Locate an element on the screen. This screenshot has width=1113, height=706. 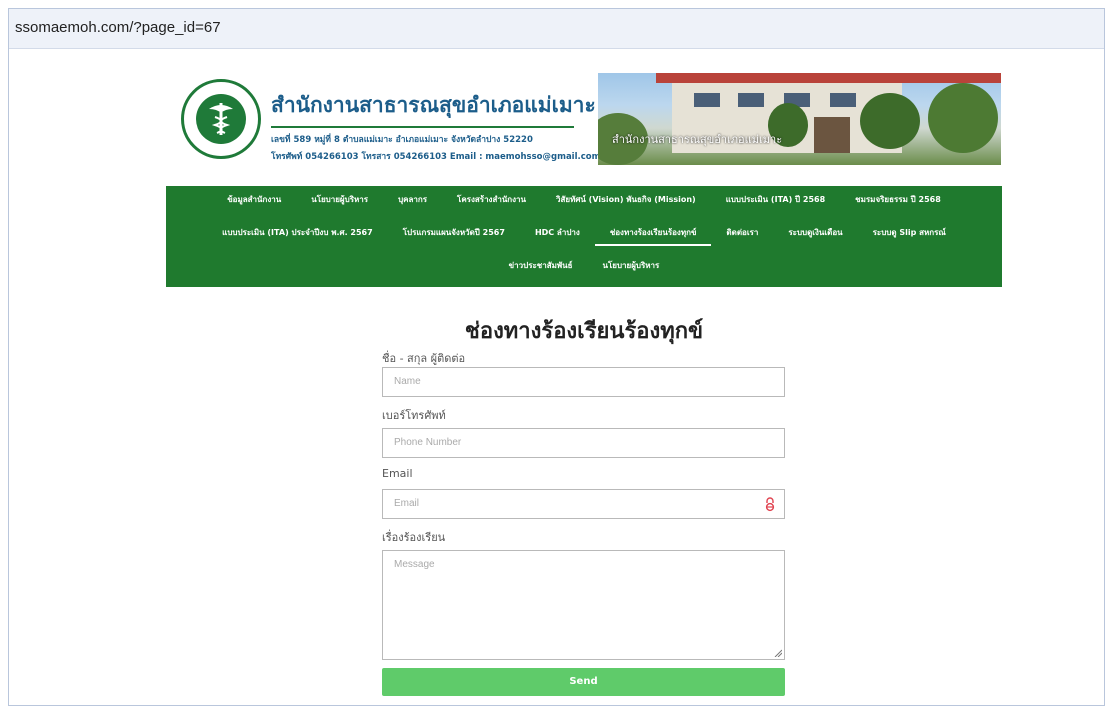
password-manager-icon is located at coordinates (770, 504).